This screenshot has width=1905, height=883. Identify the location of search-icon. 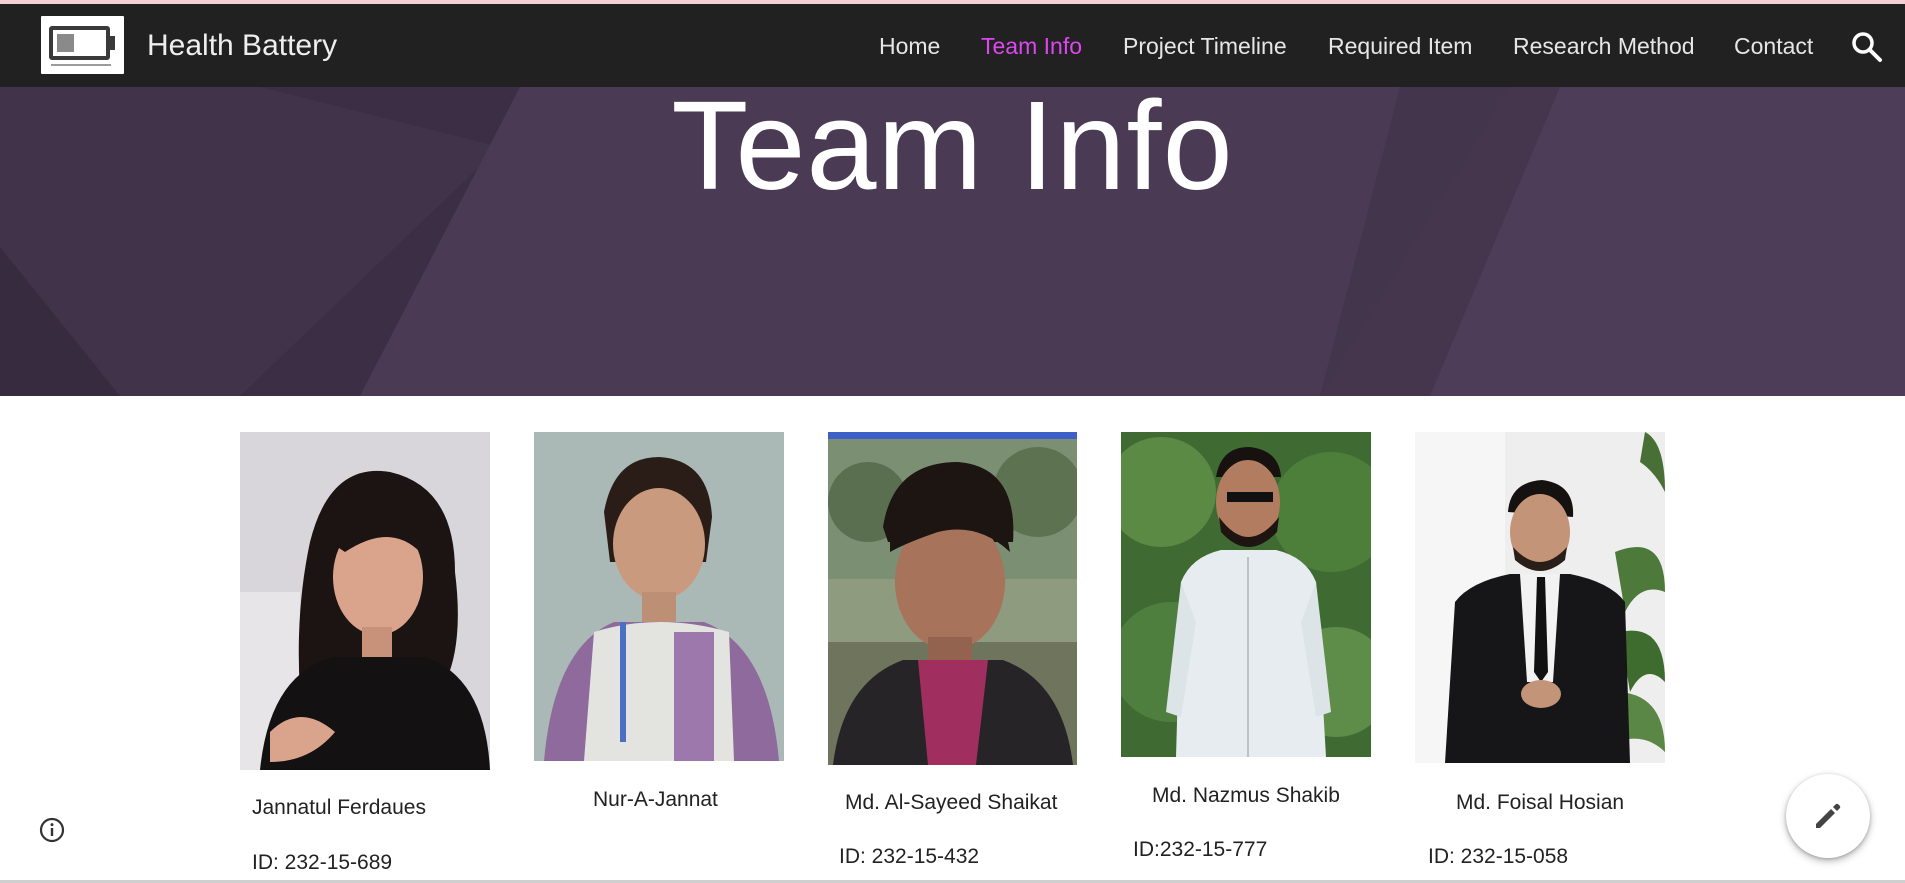
(1867, 47).